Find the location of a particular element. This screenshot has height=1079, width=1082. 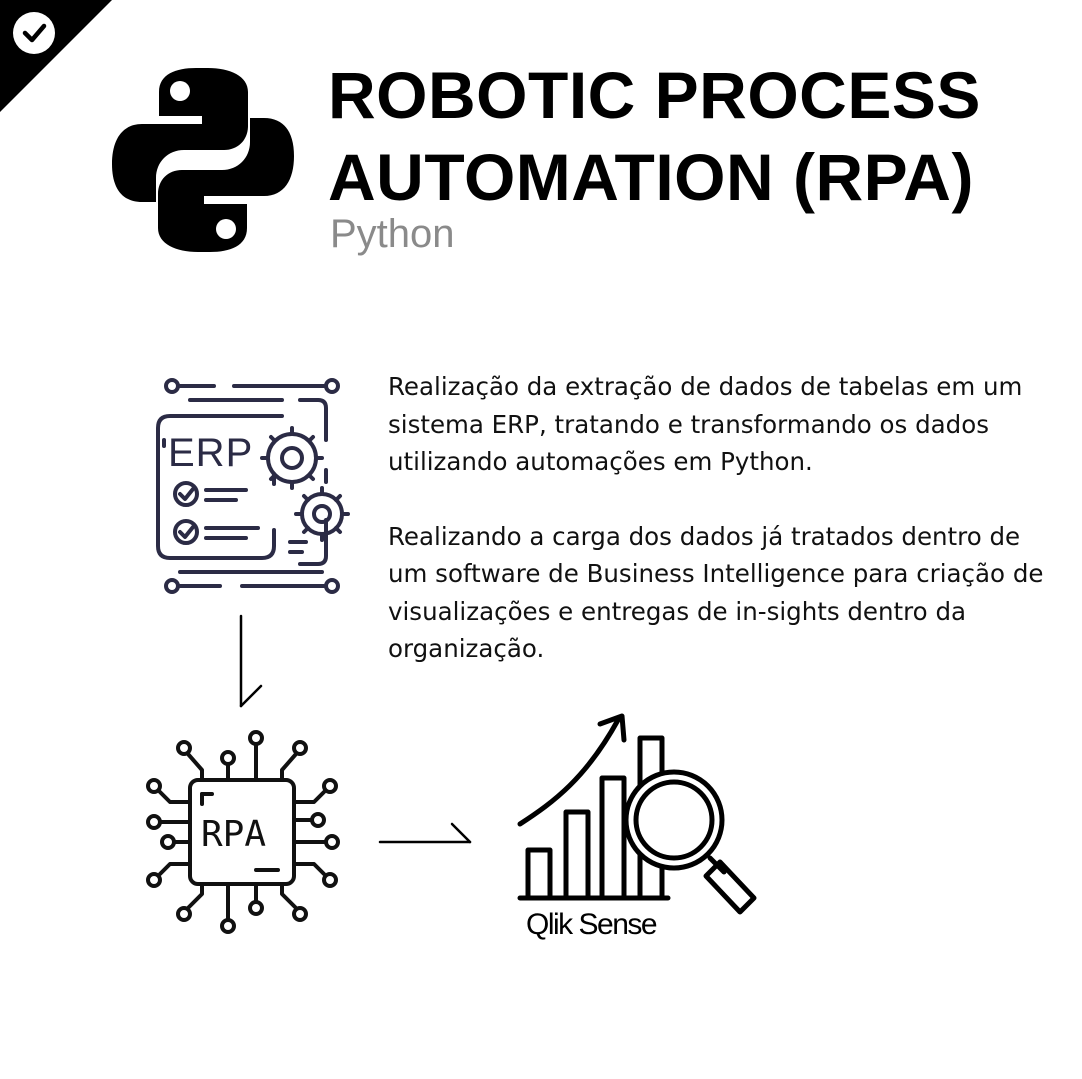

qlik-sense-label: Qlik Sense is located at coordinates (592, 924).